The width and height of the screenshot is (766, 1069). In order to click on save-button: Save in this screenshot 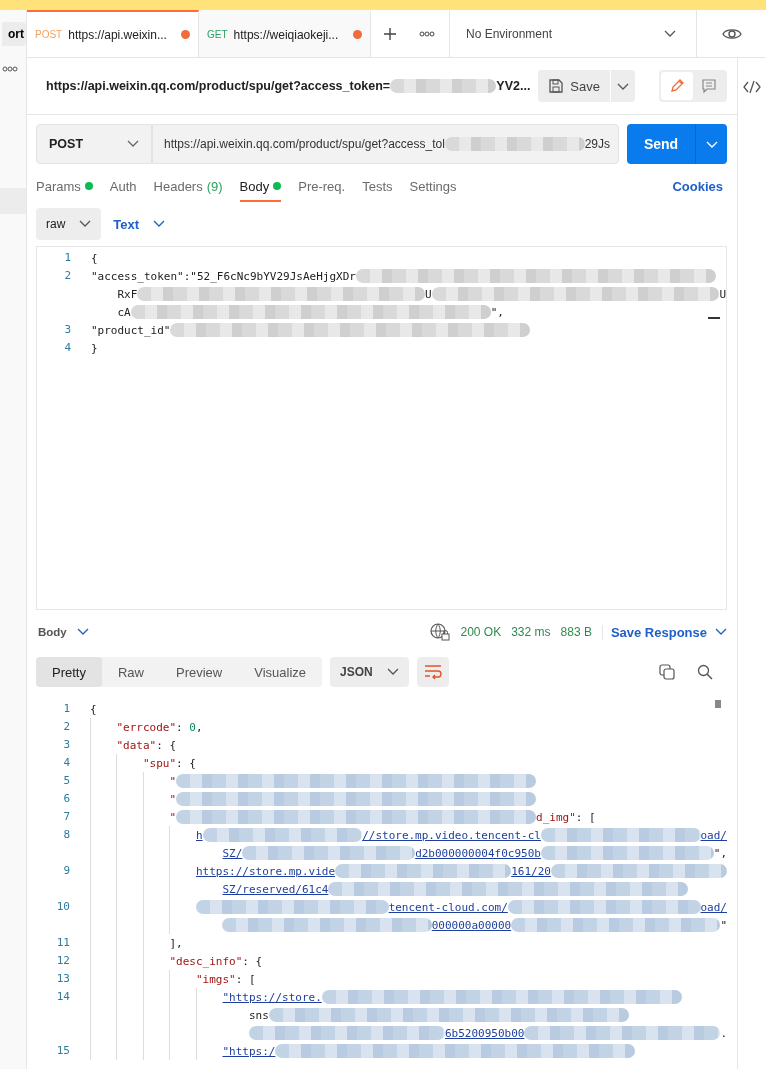, I will do `click(574, 86)`.